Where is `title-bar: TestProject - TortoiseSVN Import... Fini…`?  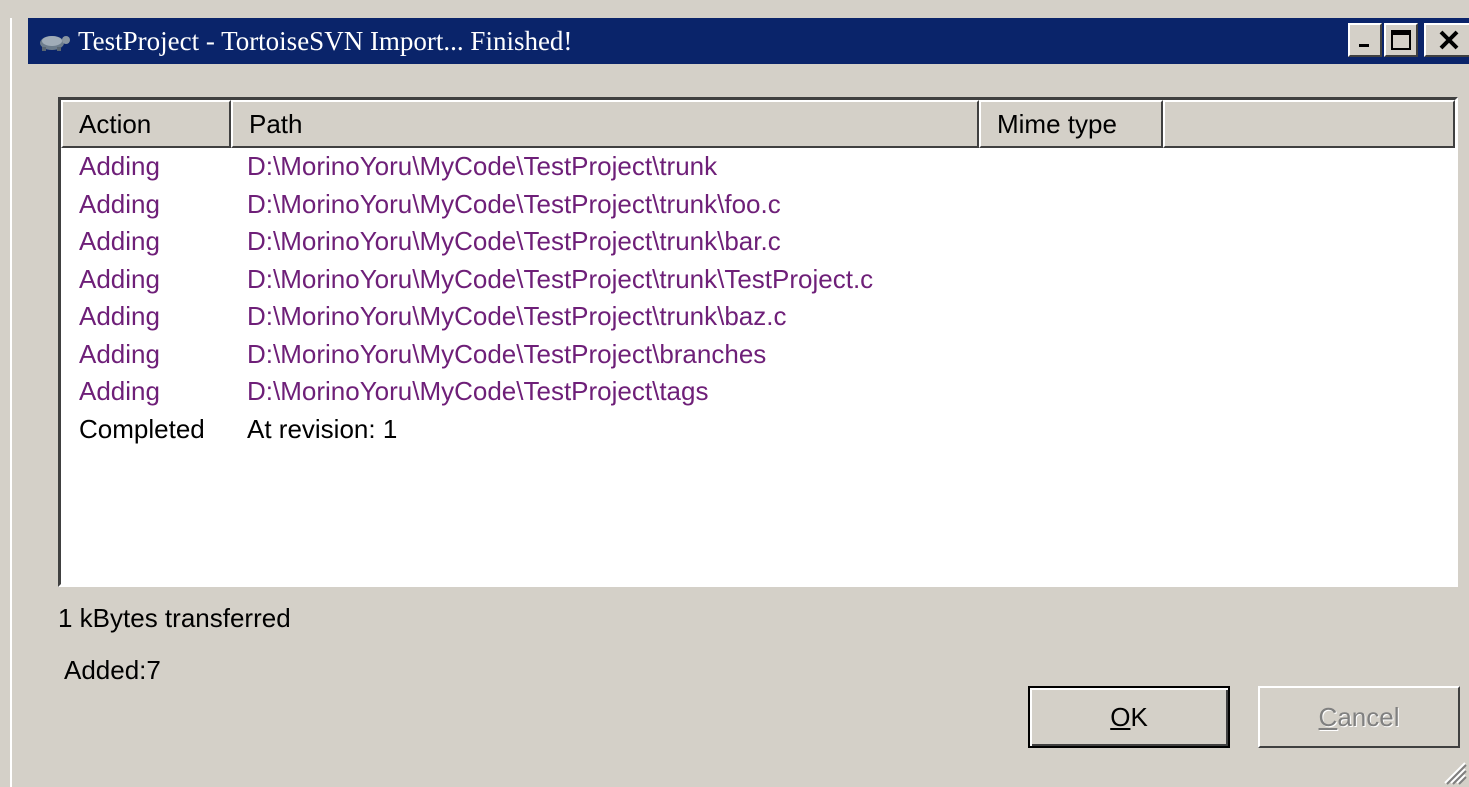
title-bar: TestProject - TortoiseSVN Import... Fini… is located at coordinates (748, 41).